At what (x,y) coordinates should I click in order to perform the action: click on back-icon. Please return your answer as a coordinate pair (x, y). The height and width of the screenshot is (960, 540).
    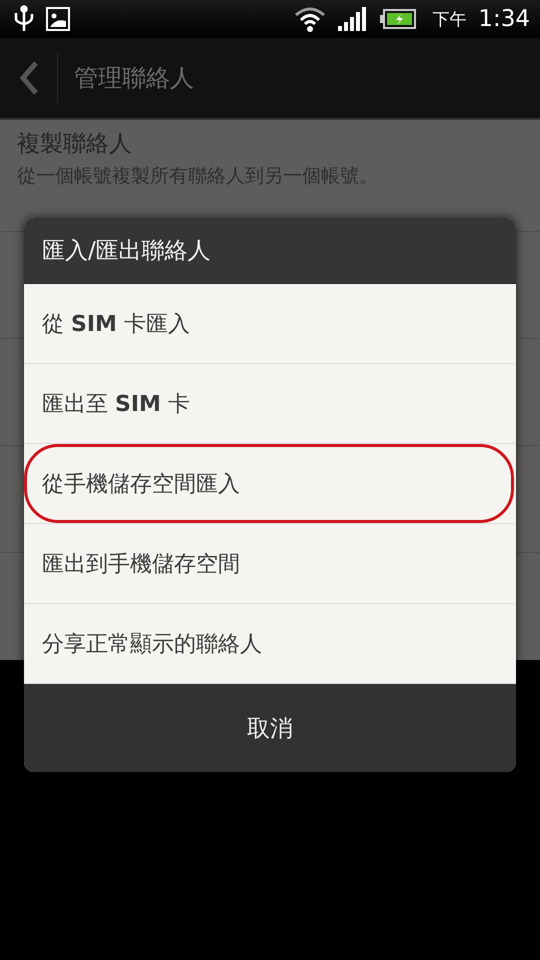
    Looking at the image, I should click on (28, 78).